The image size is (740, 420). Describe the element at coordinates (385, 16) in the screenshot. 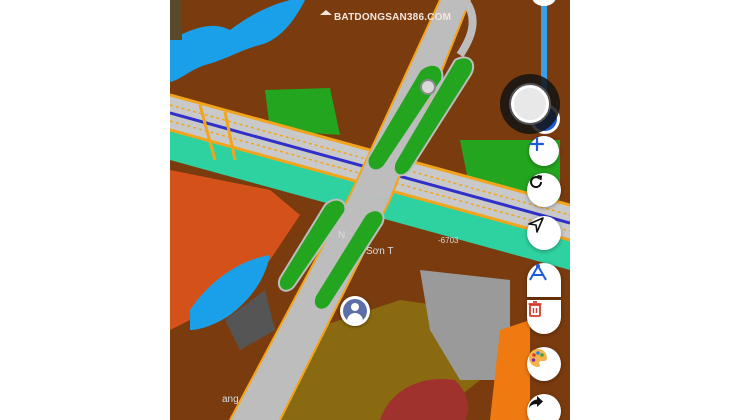

I see `watermark: BATDONGSAN386.COM` at that location.